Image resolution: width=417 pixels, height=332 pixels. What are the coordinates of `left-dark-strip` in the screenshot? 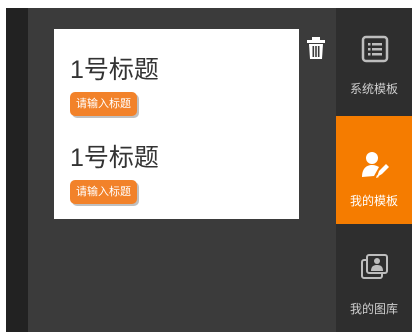 It's located at (17, 170).